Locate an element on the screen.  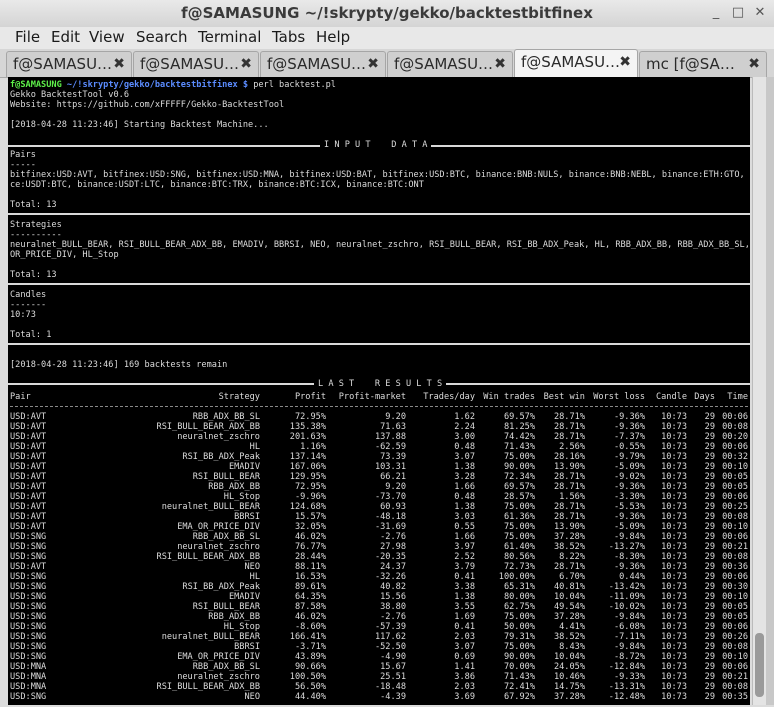
cell: 14.75% is located at coordinates (569, 687).